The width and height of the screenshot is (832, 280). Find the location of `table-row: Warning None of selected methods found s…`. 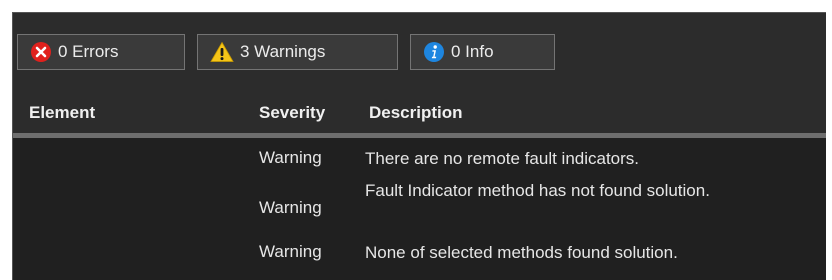

table-row: Warning None of selected methods found s… is located at coordinates (419, 256).